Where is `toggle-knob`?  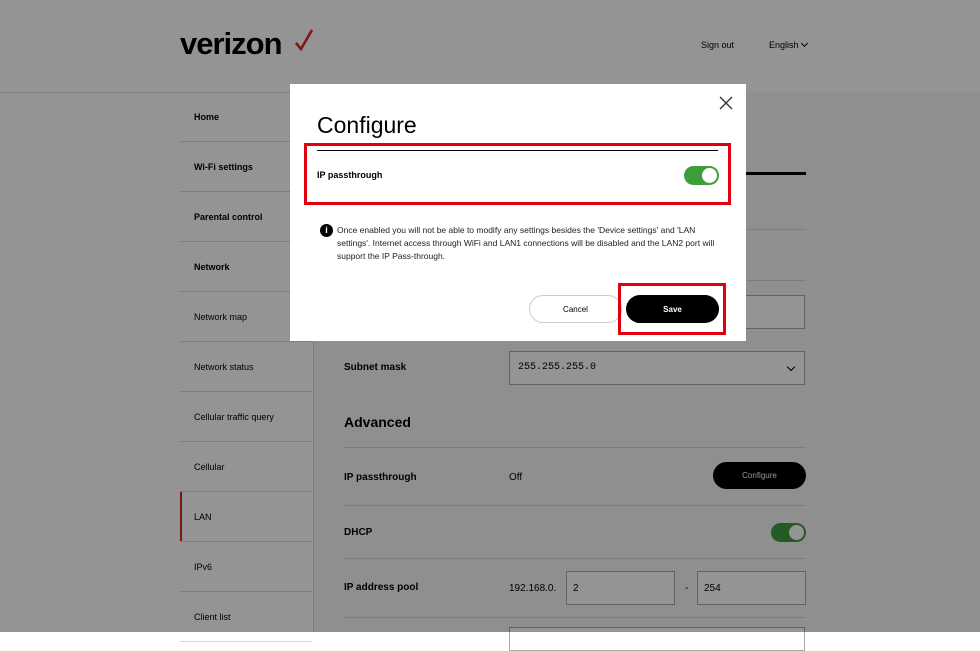 toggle-knob is located at coordinates (709, 175).